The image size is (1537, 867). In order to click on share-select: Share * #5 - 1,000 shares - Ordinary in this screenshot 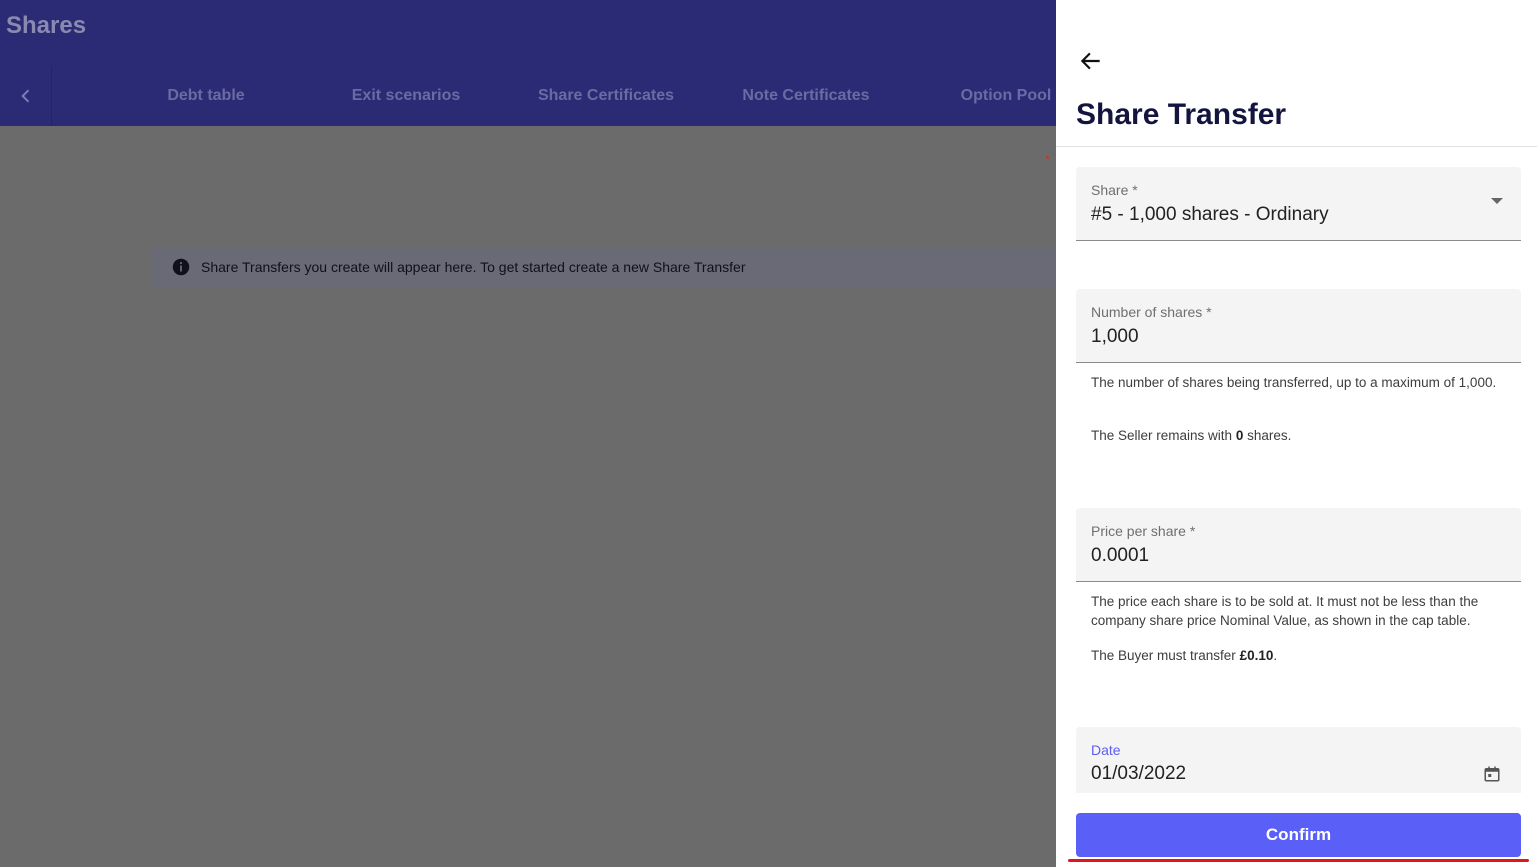, I will do `click(1298, 204)`.